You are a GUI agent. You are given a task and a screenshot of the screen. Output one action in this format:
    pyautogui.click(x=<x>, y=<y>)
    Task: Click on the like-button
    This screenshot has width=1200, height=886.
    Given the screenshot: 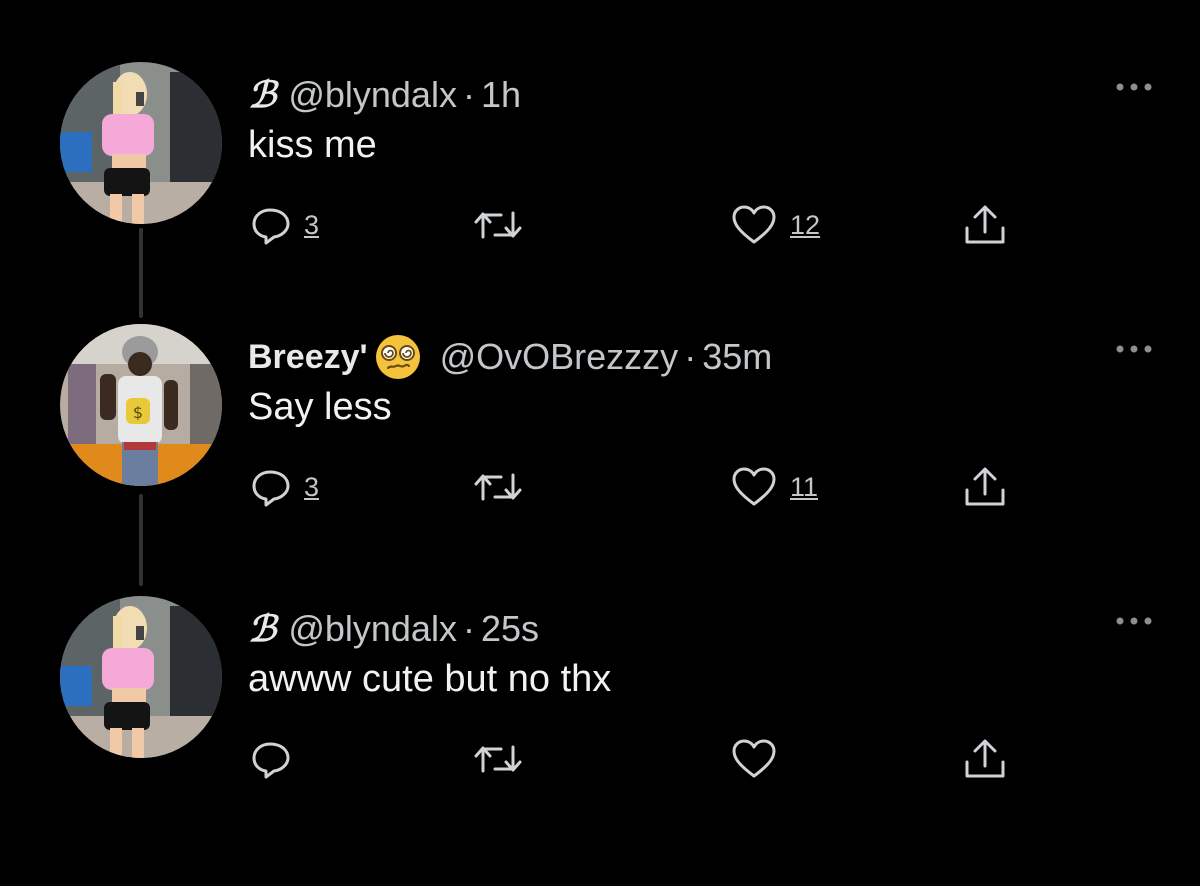 What is the action you would take?
    pyautogui.click(x=760, y=759)
    